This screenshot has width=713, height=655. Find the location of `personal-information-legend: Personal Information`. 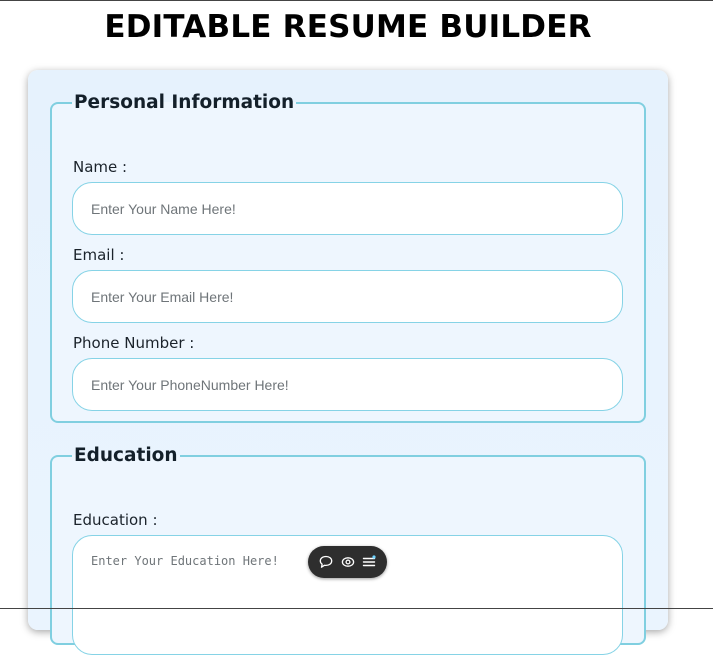

personal-information-legend: Personal Information is located at coordinates (184, 102).